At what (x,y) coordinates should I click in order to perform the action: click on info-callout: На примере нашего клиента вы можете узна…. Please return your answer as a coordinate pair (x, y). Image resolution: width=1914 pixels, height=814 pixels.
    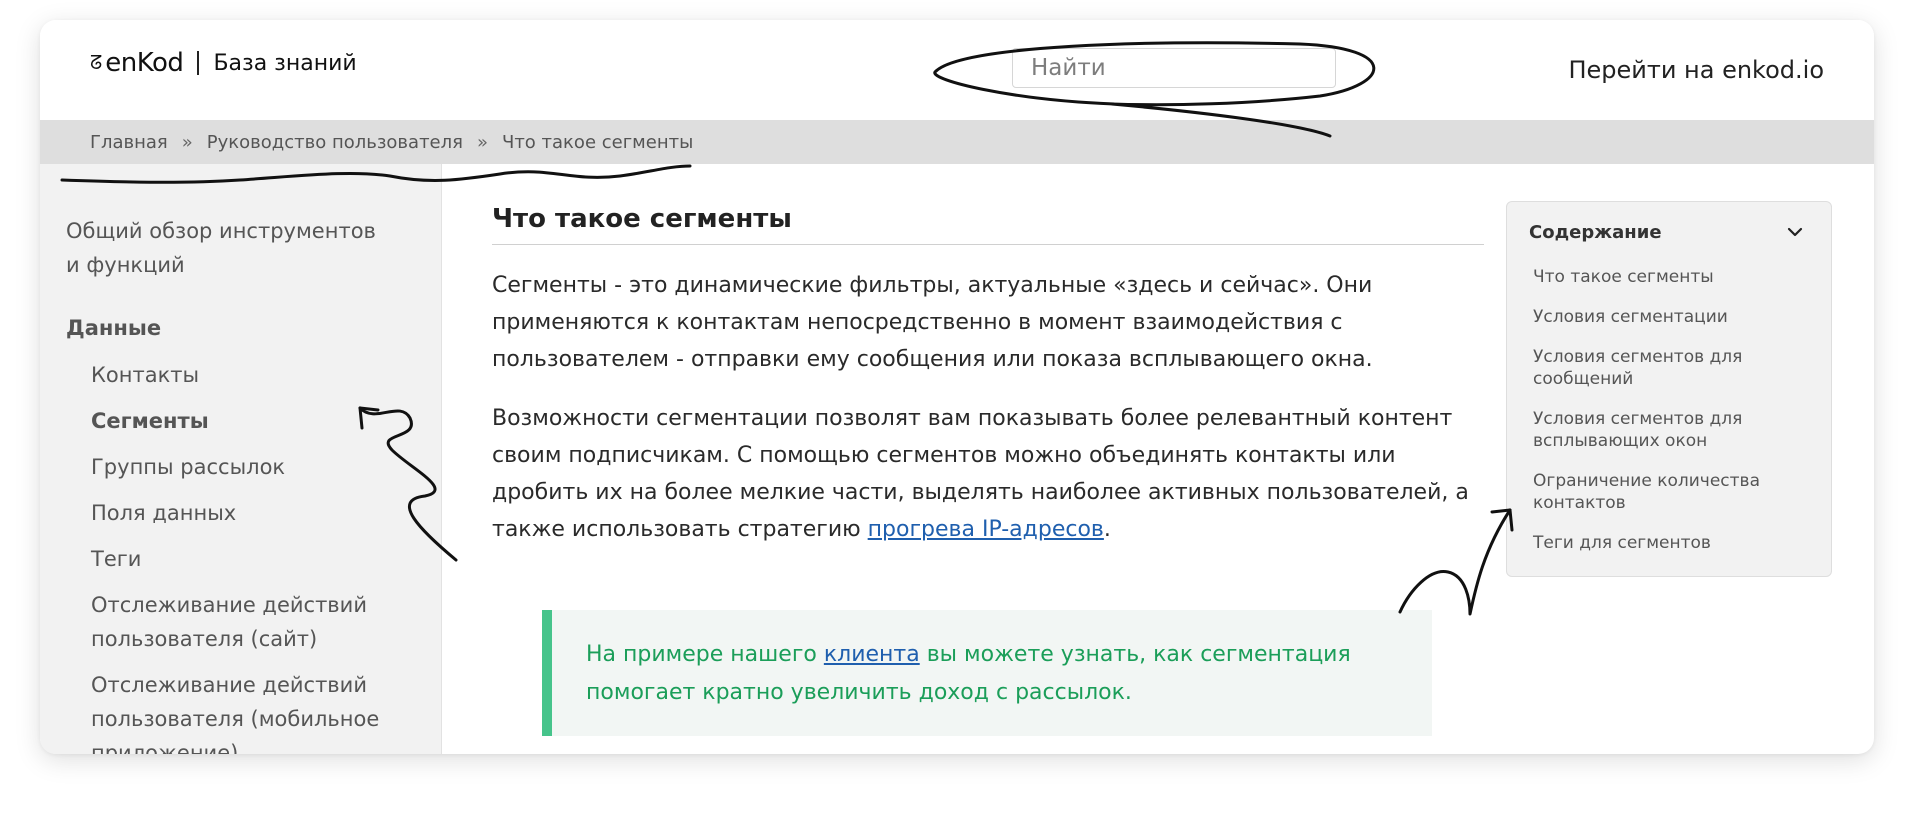
    Looking at the image, I should click on (987, 673).